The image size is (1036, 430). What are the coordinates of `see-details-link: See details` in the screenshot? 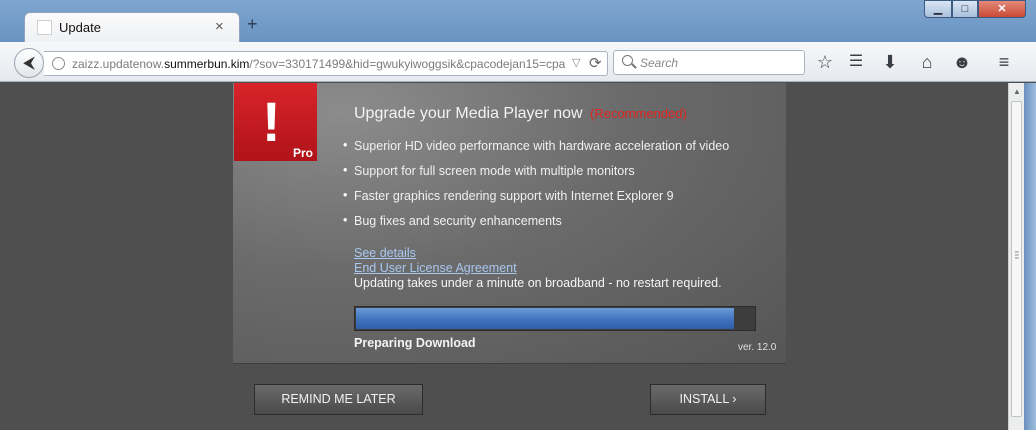 It's located at (385, 253).